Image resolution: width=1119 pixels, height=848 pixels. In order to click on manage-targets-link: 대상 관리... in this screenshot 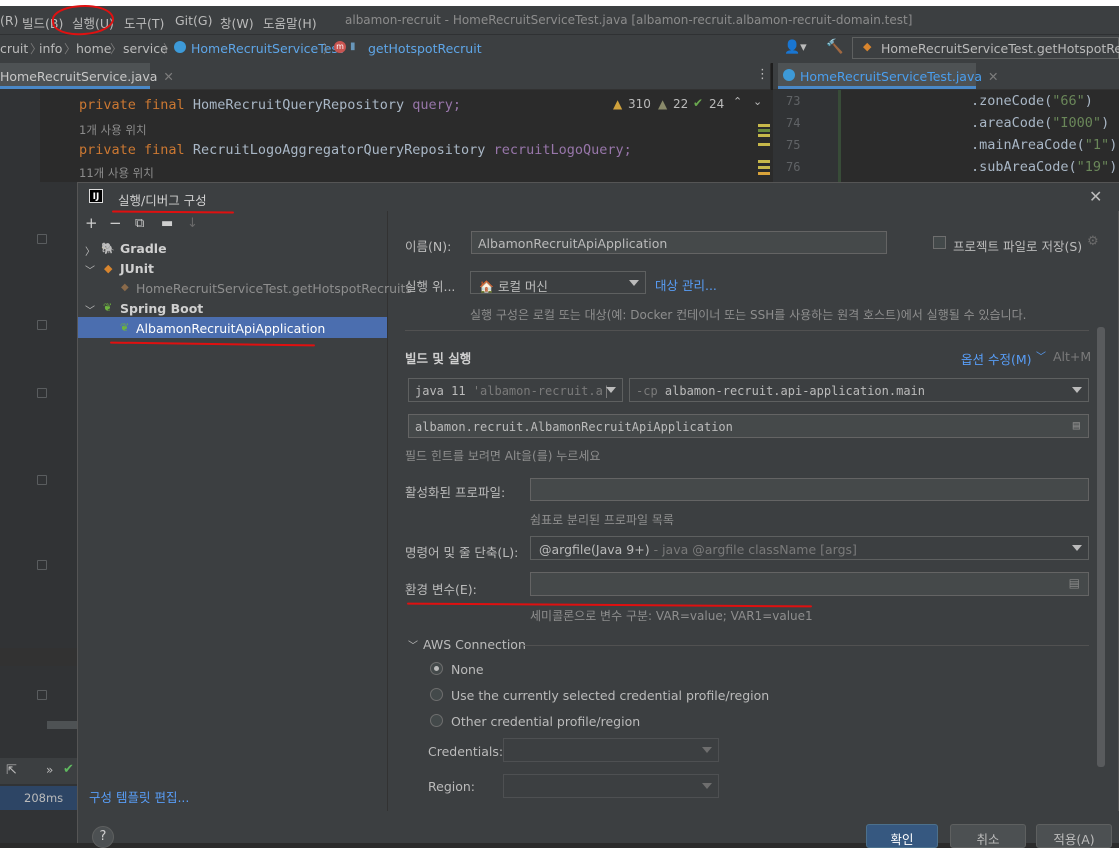, I will do `click(686, 284)`.